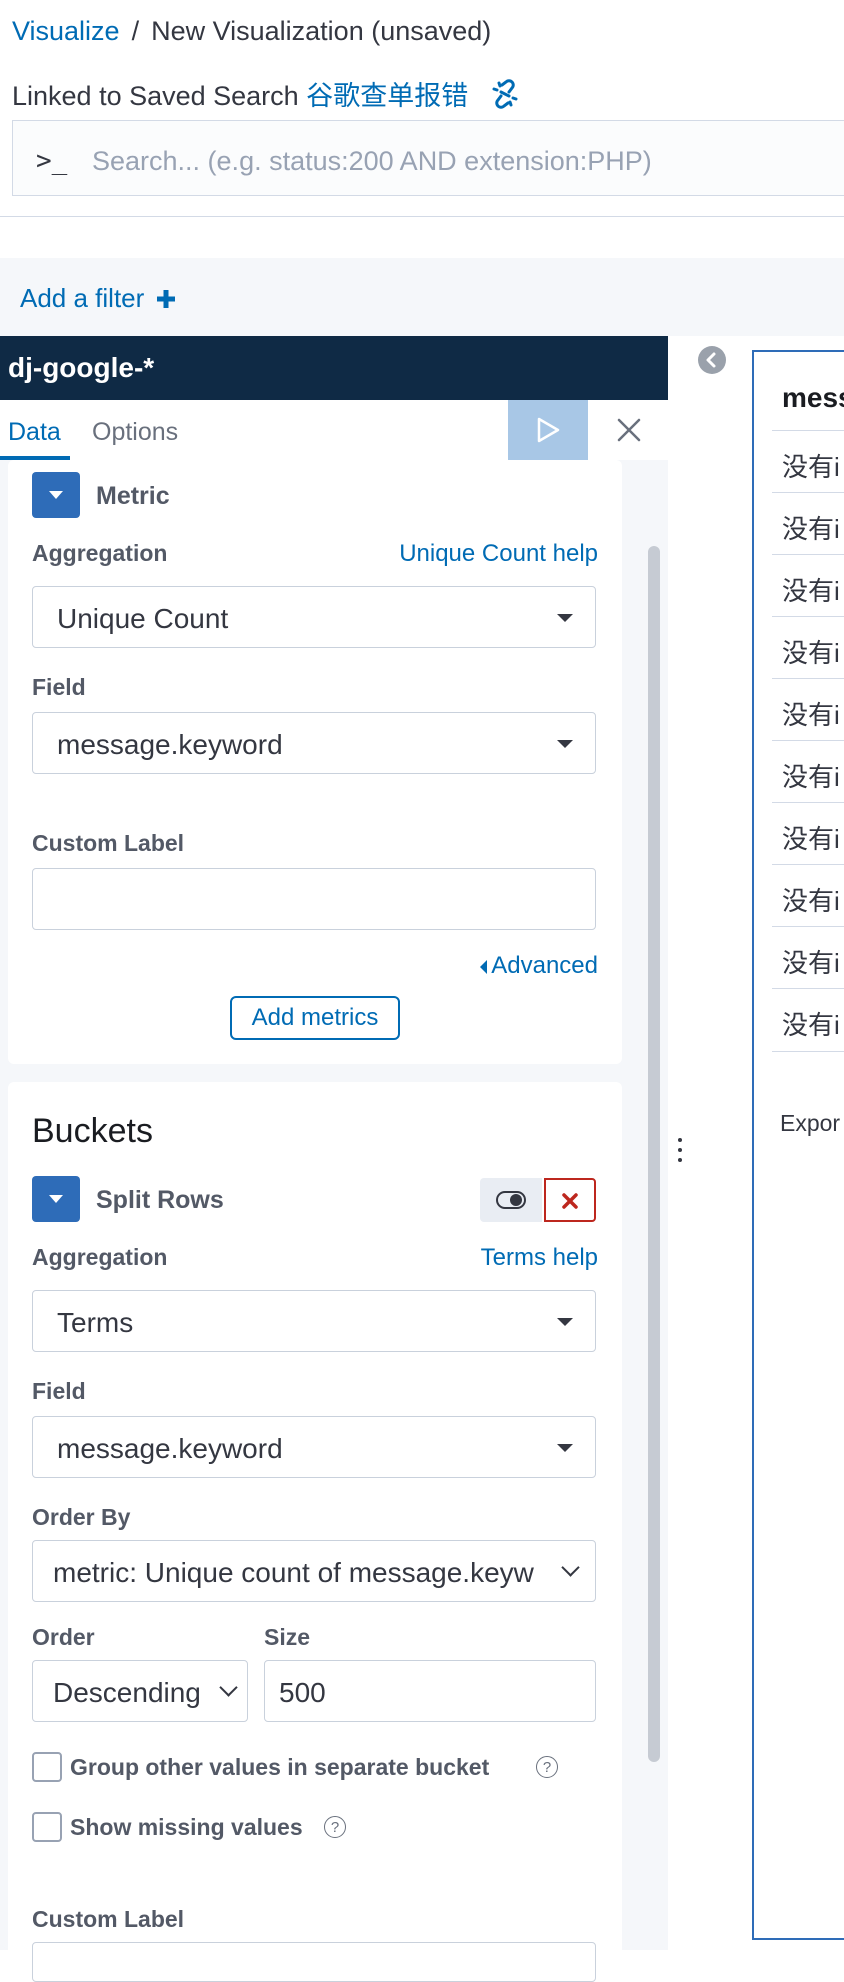  I want to click on divider, so click(422, 216).